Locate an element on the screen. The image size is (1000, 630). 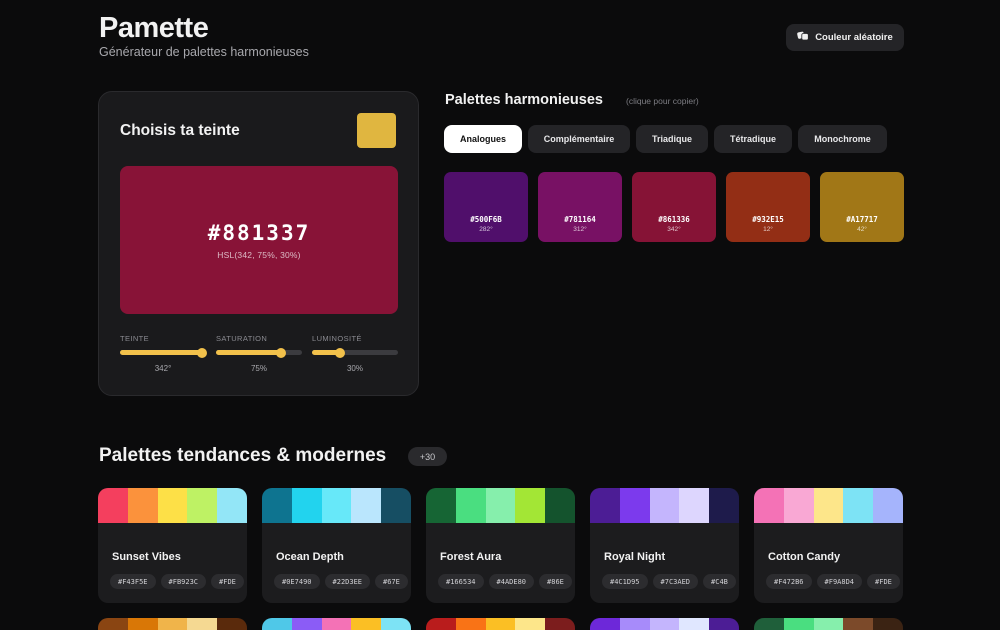
palette-stripes is located at coordinates (664, 624).